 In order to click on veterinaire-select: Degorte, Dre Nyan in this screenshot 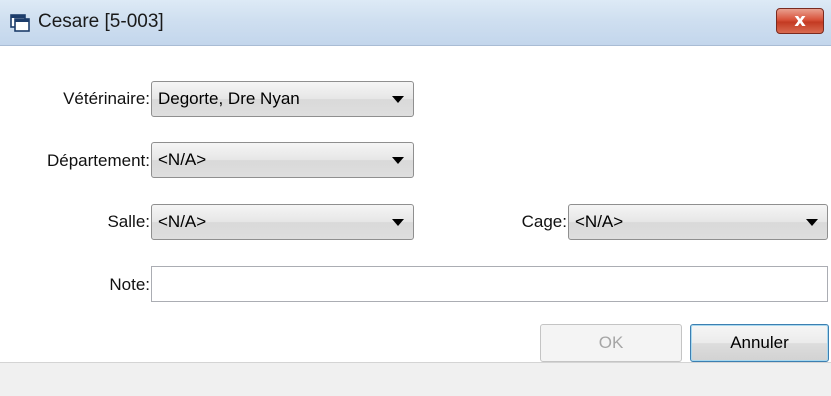, I will do `click(282, 99)`.